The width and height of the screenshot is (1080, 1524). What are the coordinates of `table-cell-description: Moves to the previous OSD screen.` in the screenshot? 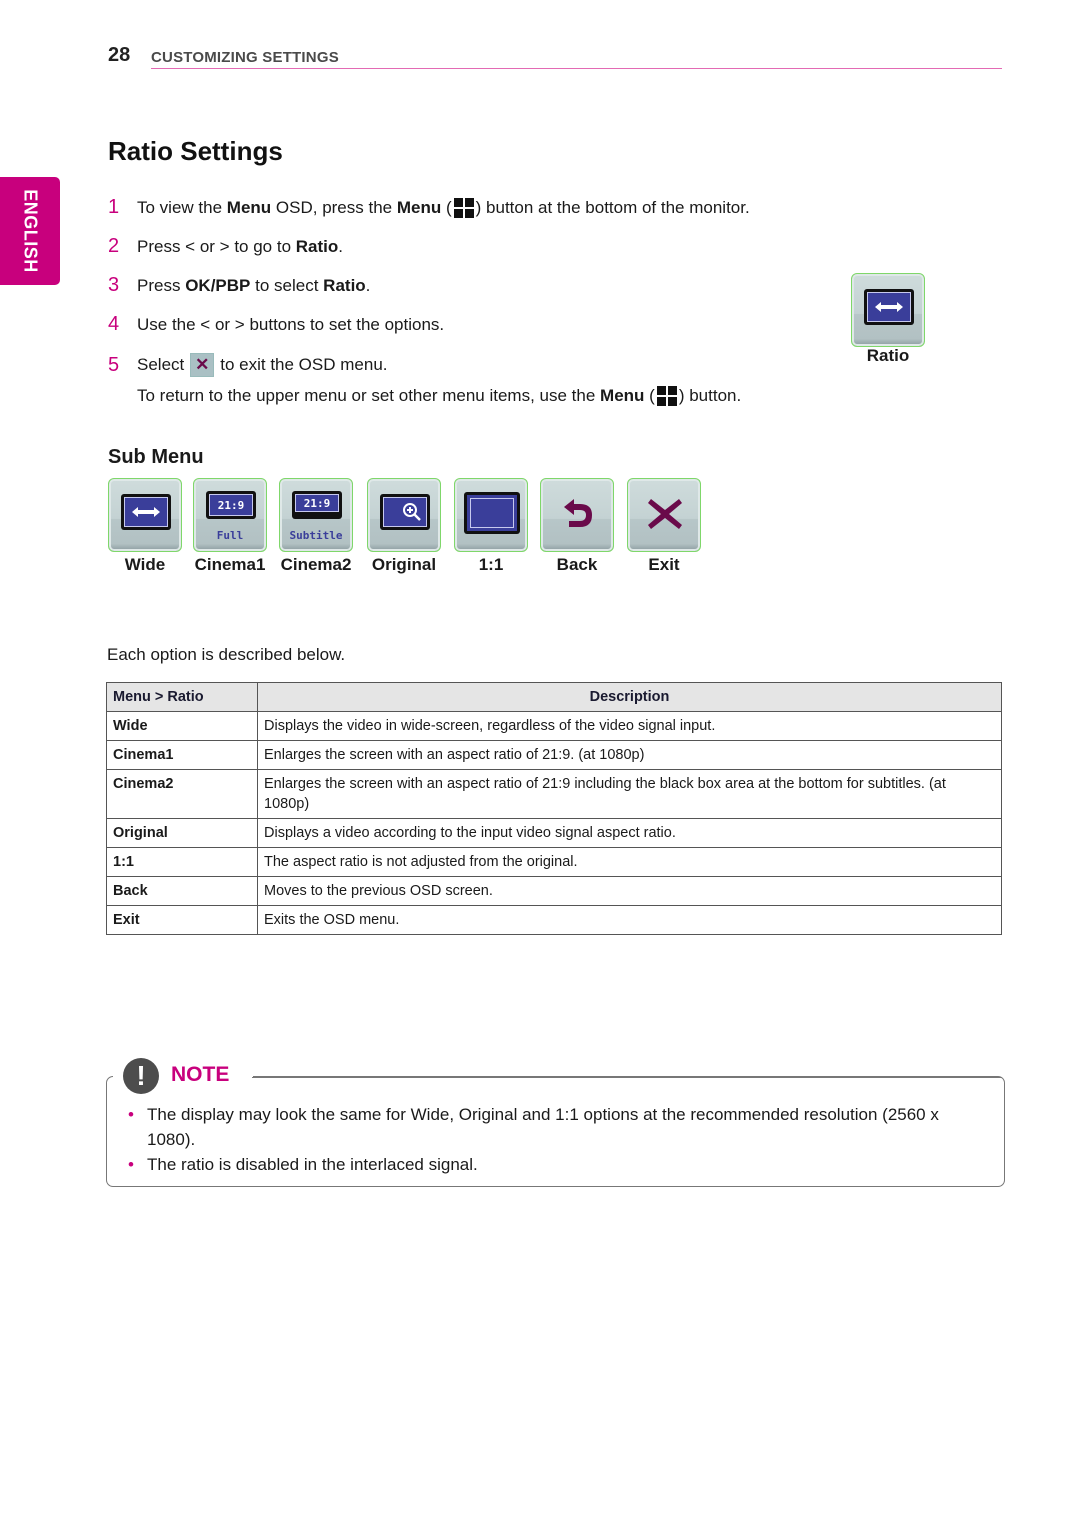 It's located at (629, 891).